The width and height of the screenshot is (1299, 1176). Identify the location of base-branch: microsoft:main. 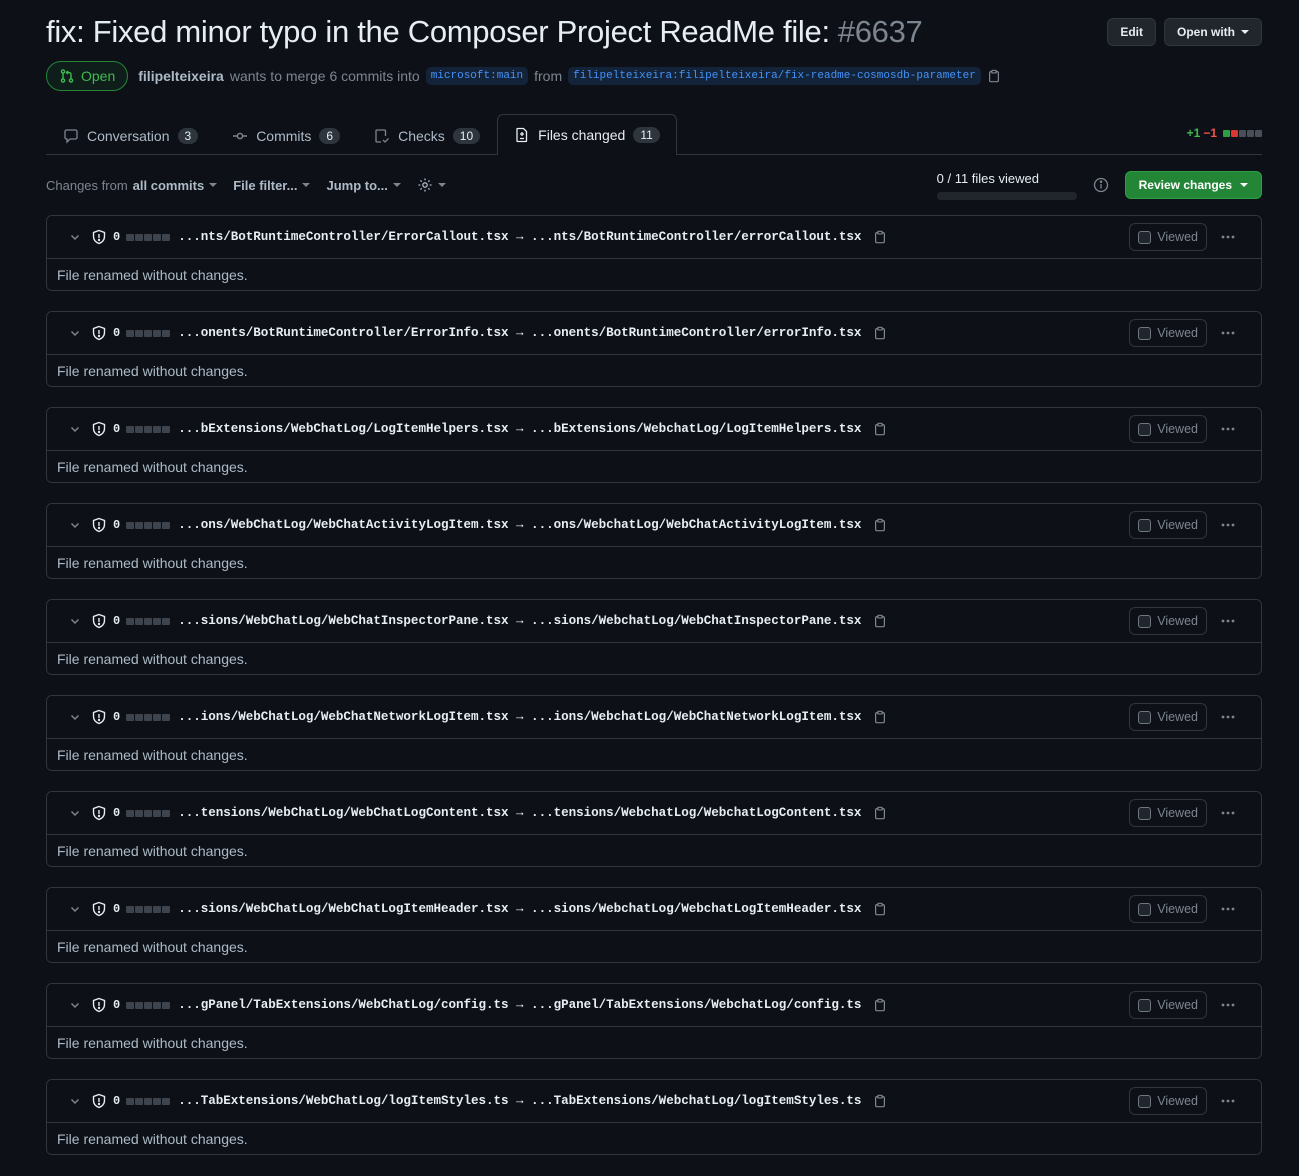
(477, 76).